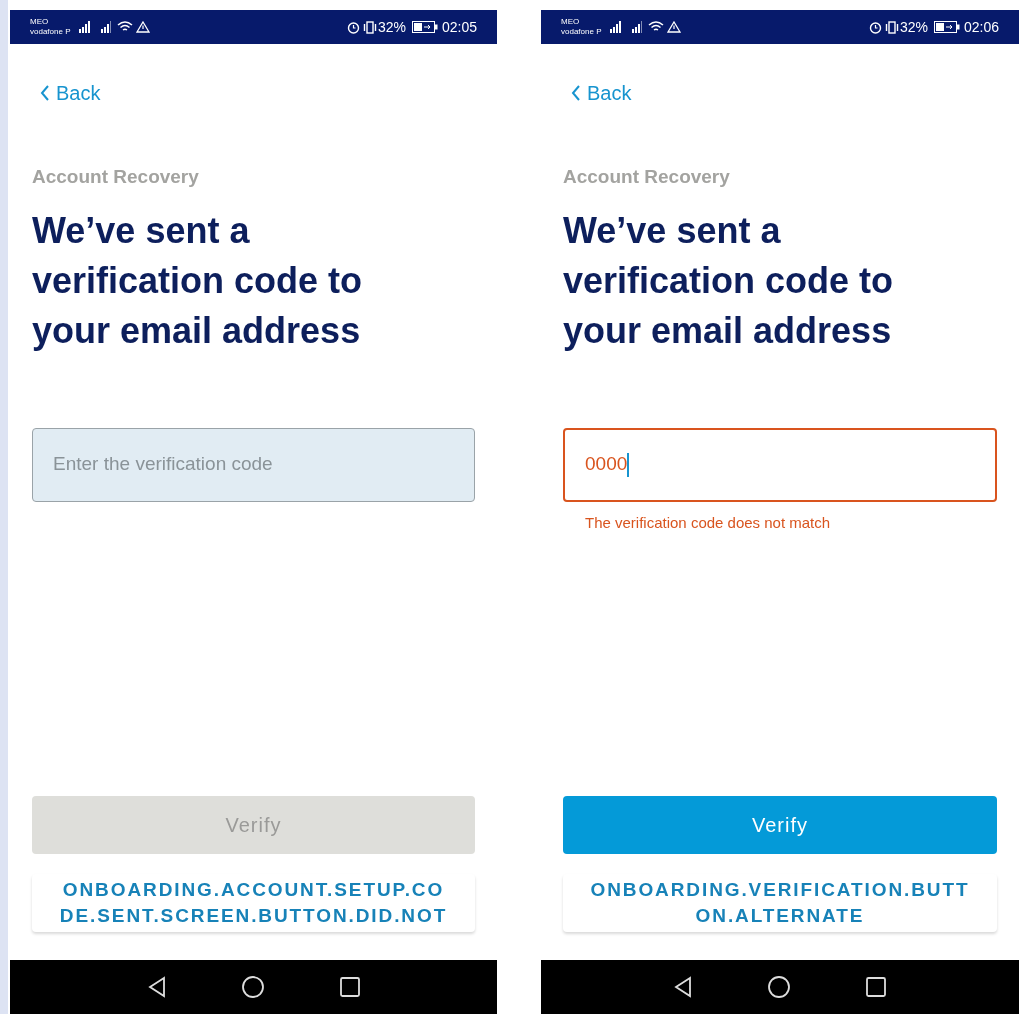 The width and height of the screenshot is (1019, 1014). Describe the element at coordinates (253, 464) in the screenshot. I see `code-field: Enter the verification code` at that location.